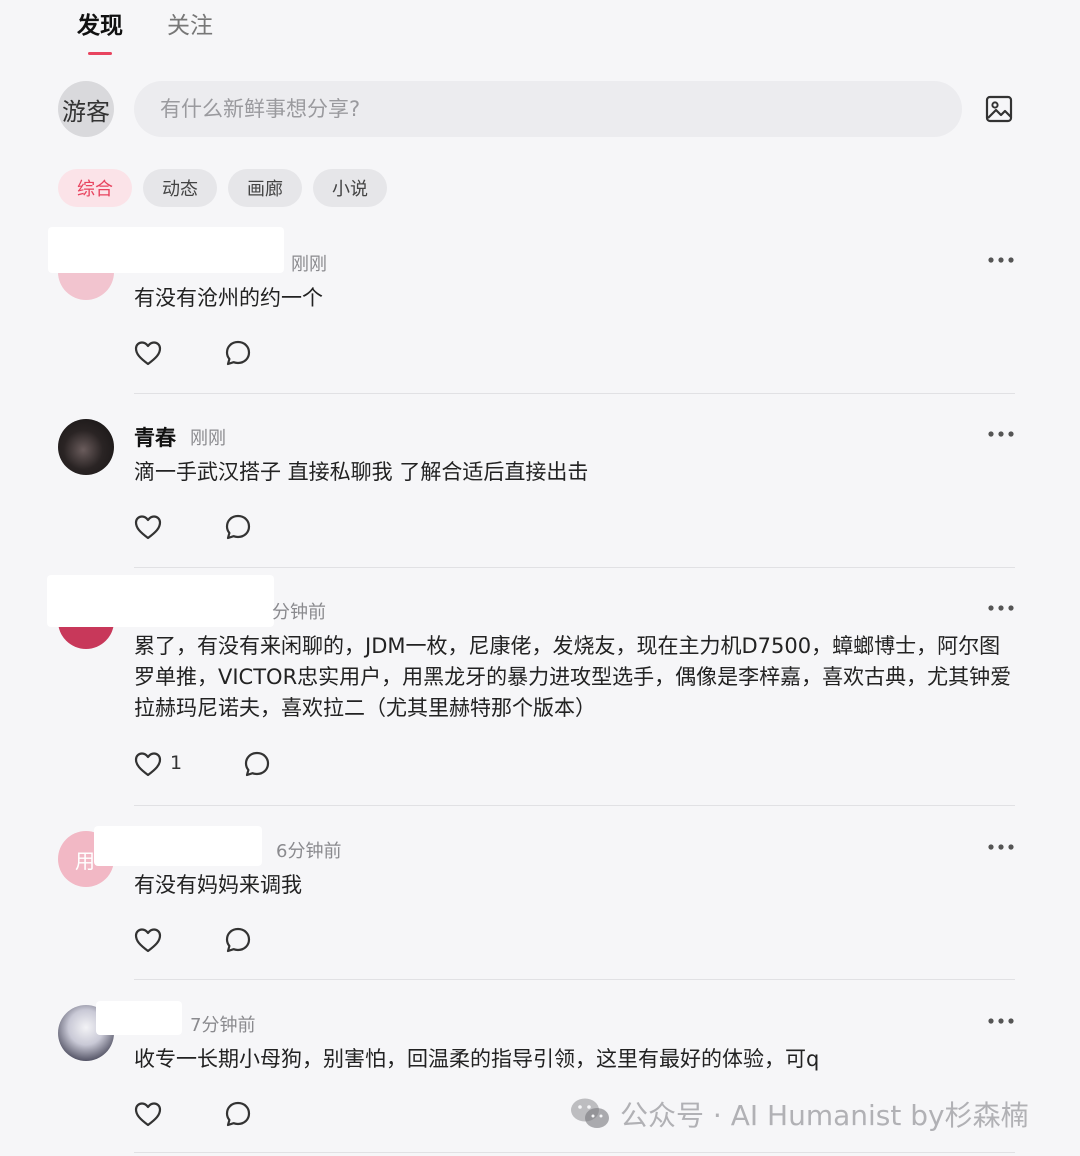 Image resolution: width=1080 pixels, height=1156 pixels. I want to click on wechat-logo-icon, so click(590, 1113).